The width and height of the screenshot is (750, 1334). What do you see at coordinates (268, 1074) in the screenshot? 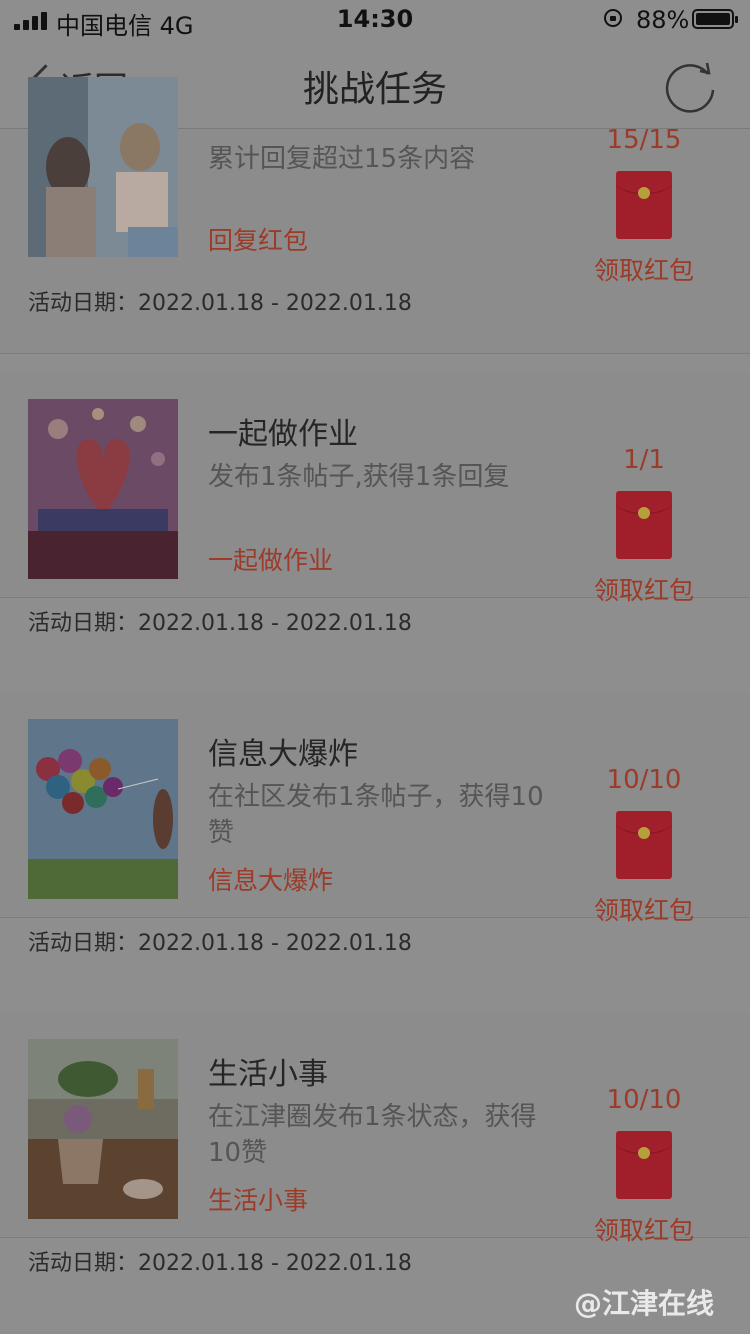
I see `task-name: 生活小事` at bounding box center [268, 1074].